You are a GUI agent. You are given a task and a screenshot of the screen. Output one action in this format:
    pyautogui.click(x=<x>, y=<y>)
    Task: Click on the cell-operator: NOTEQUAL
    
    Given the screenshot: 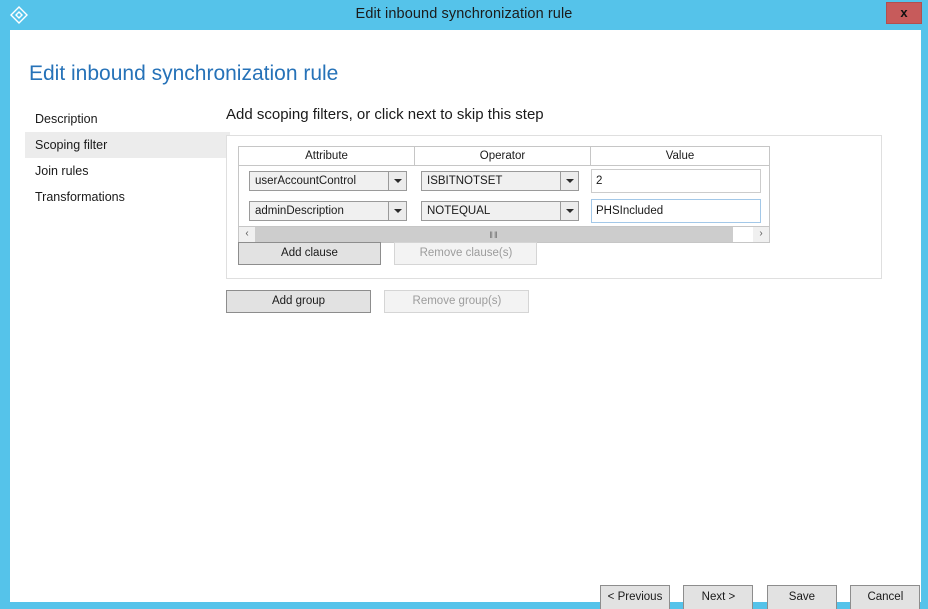 What is the action you would take?
    pyautogui.click(x=503, y=211)
    